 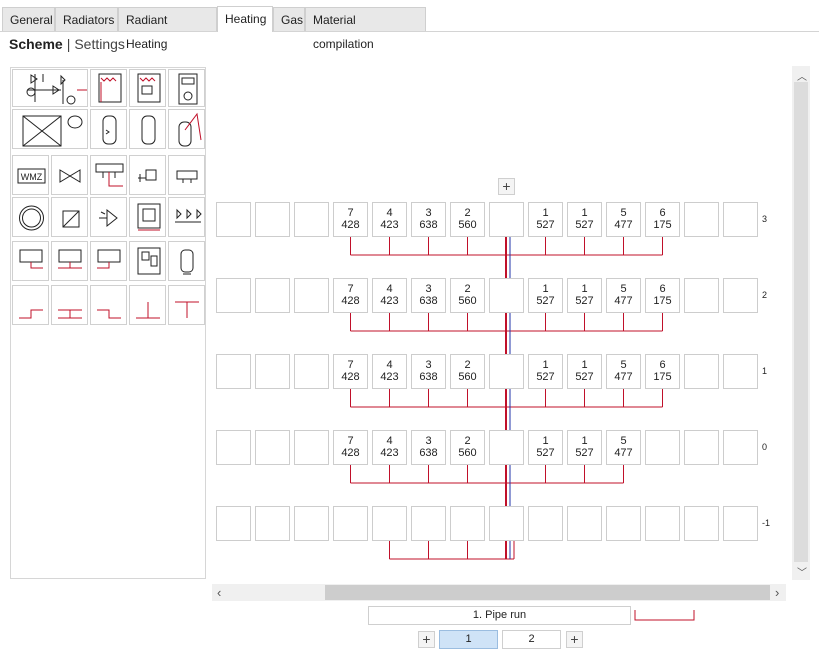 I want to click on radiator-icon, so click(x=30, y=261).